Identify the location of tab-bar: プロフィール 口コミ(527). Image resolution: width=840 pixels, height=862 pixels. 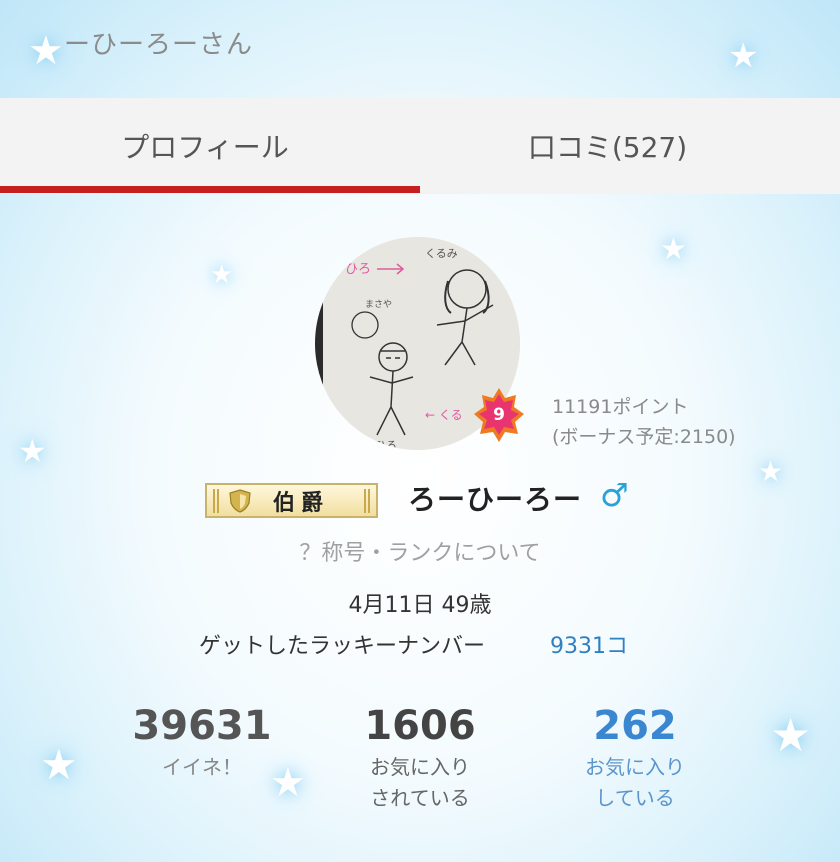
(420, 146).